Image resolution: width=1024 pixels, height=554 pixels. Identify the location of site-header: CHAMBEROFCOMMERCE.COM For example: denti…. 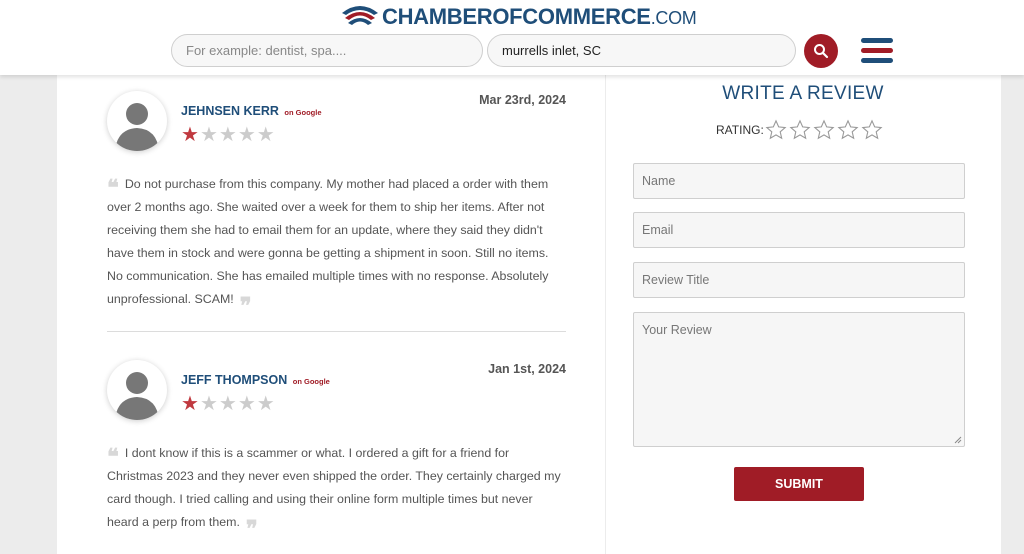
(512, 37).